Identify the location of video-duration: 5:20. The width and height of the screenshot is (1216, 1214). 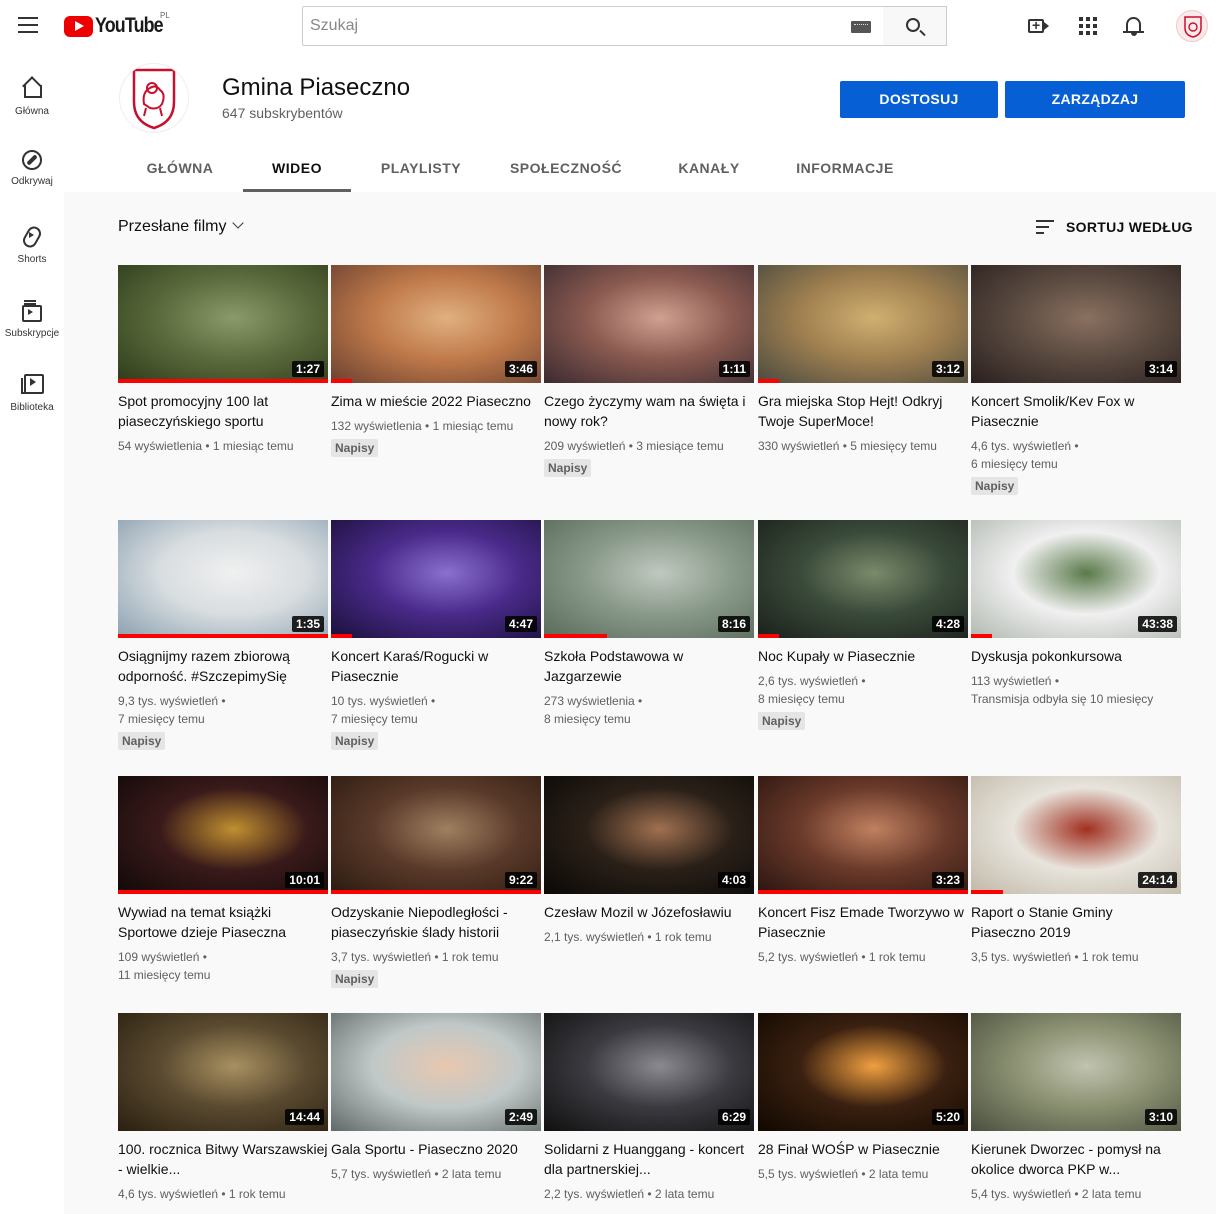
(947, 1117).